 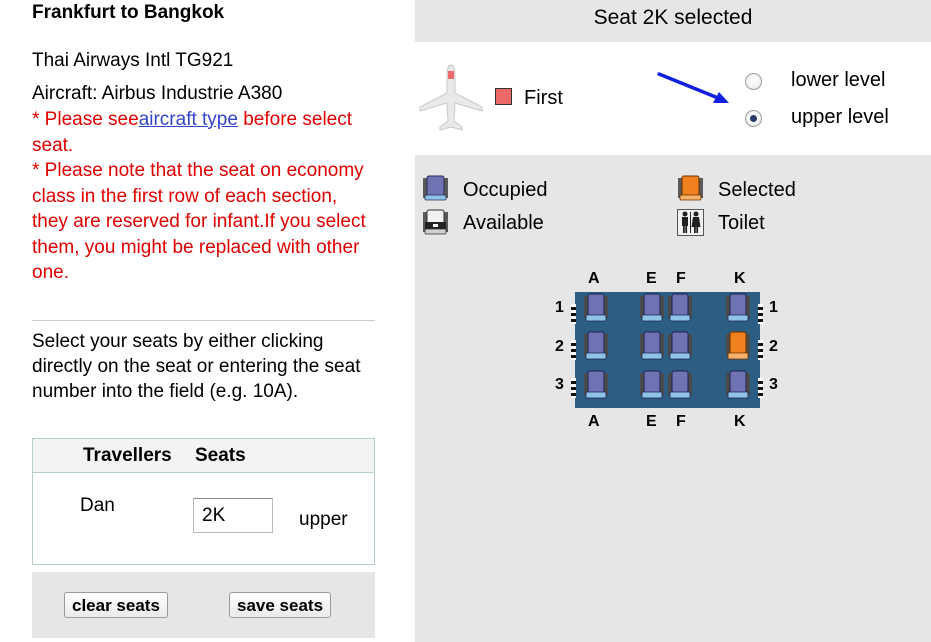 I want to click on legend-toilet: Toilet, so click(x=741, y=223).